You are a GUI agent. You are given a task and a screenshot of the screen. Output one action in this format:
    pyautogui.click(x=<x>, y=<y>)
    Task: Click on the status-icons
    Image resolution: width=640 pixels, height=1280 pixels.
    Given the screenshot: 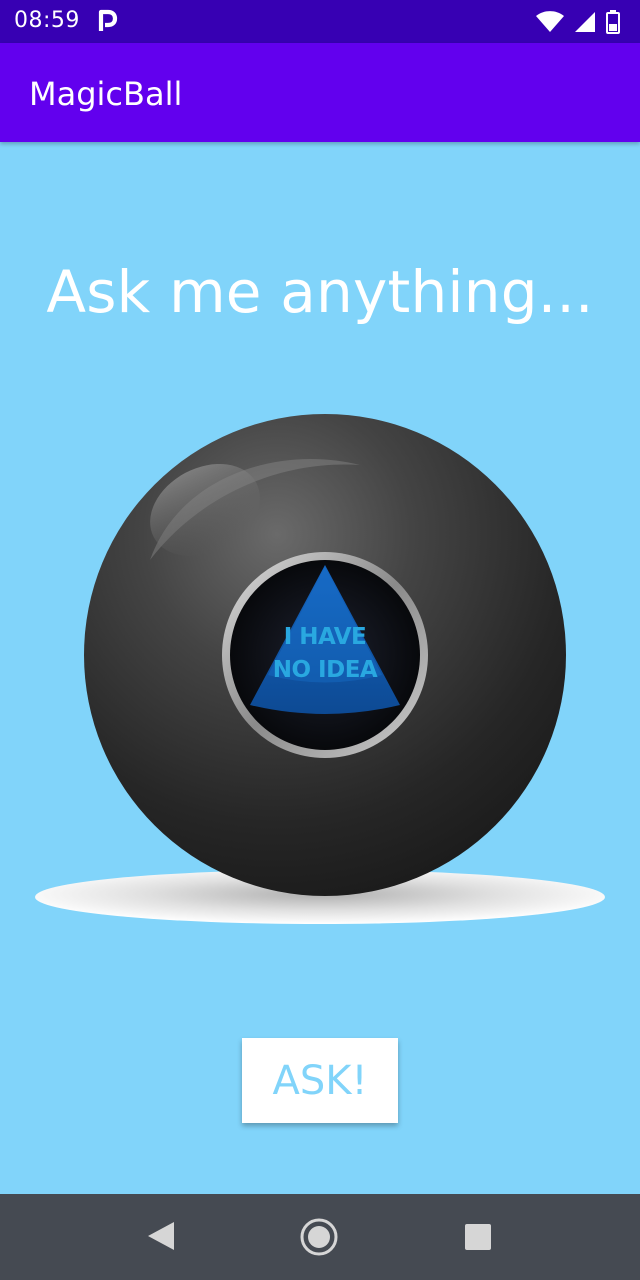 What is the action you would take?
    pyautogui.click(x=578, y=22)
    